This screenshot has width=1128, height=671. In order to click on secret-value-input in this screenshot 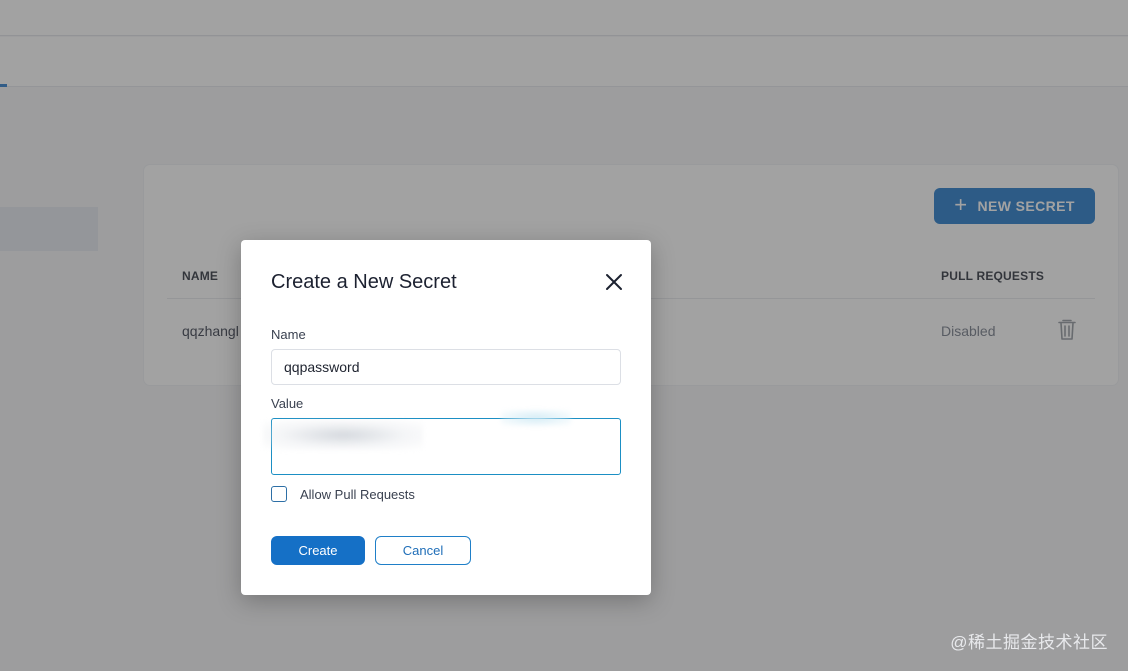, I will do `click(446, 446)`.